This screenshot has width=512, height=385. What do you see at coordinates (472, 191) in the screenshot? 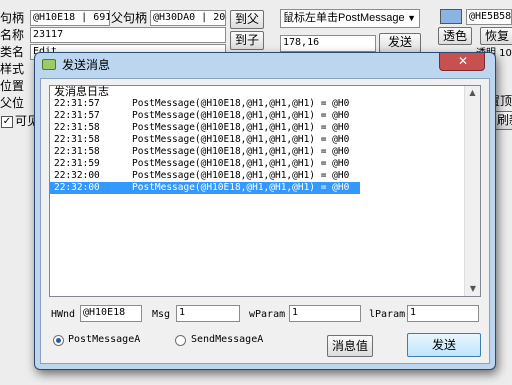
I see `log-scrollbar: ▲ ▼` at bounding box center [472, 191].